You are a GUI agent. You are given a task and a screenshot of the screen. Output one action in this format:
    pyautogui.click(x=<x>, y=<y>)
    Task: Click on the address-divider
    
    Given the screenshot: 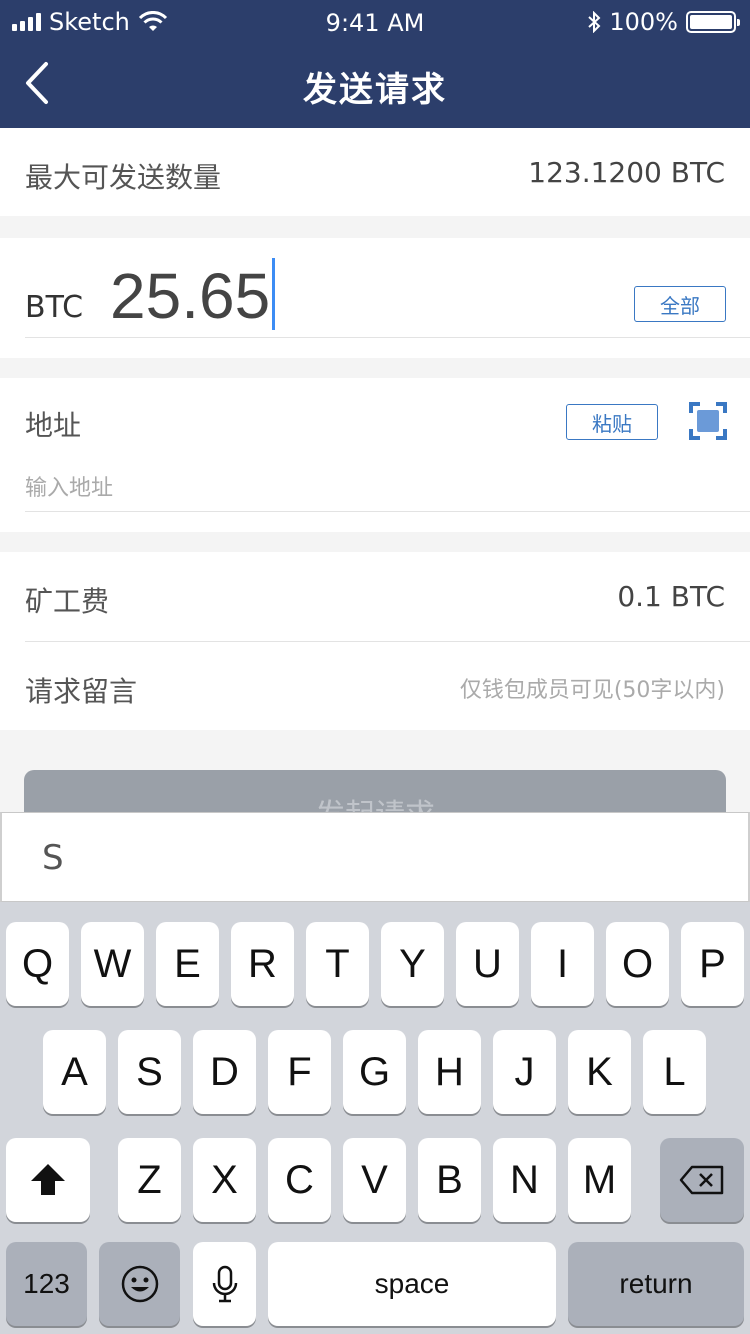 What is the action you would take?
    pyautogui.click(x=387, y=511)
    